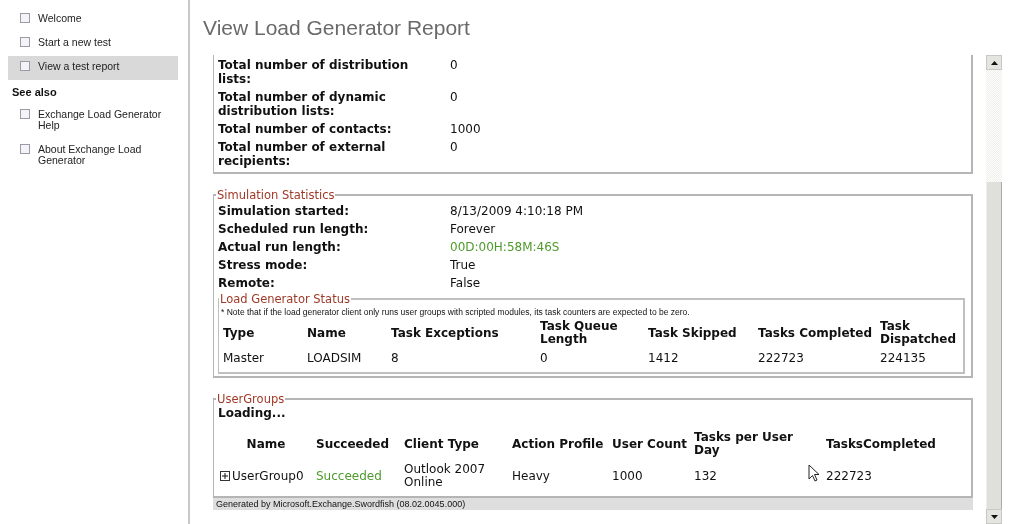 This screenshot has width=1017, height=524. I want to click on table-cell-text: 222723, so click(781, 358).